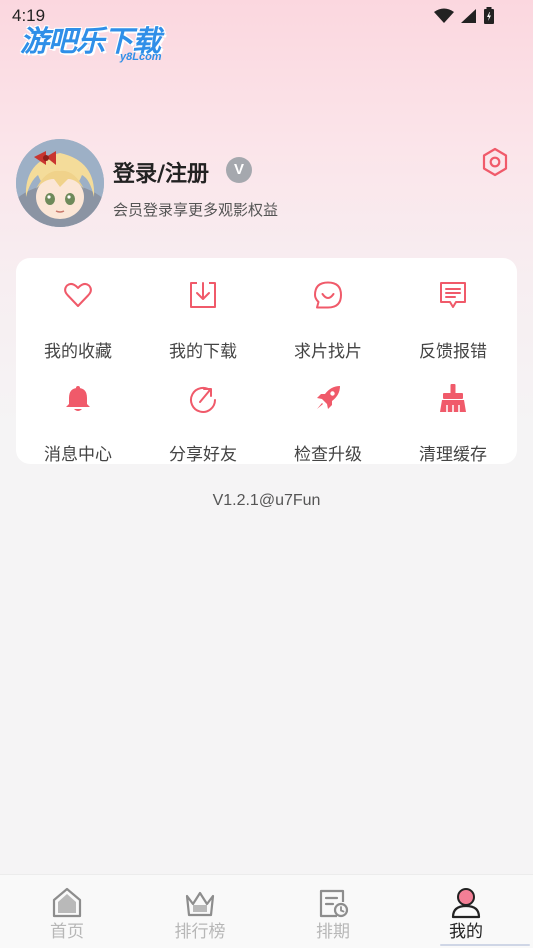 The width and height of the screenshot is (533, 948). What do you see at coordinates (78, 321) in the screenshot?
I see `menu-item-favorites: 我的收藏` at bounding box center [78, 321].